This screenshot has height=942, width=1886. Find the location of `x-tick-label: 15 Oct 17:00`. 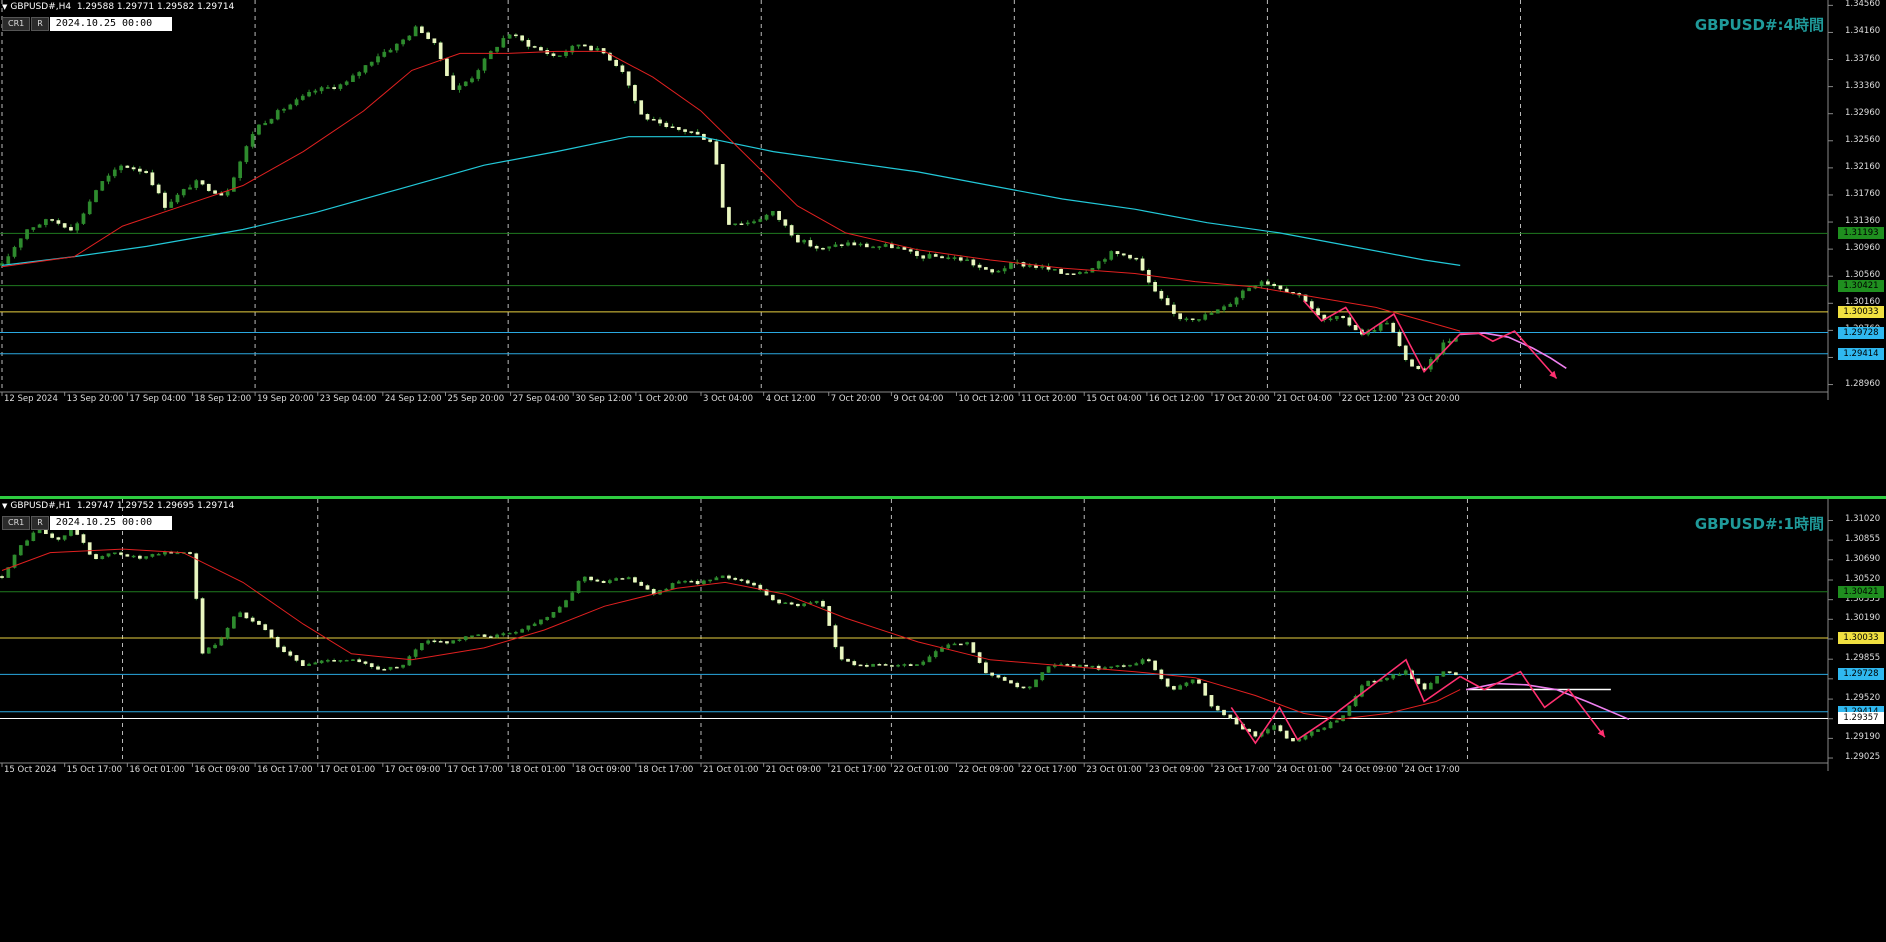

x-tick-label: 15 Oct 17:00 is located at coordinates (94, 770).